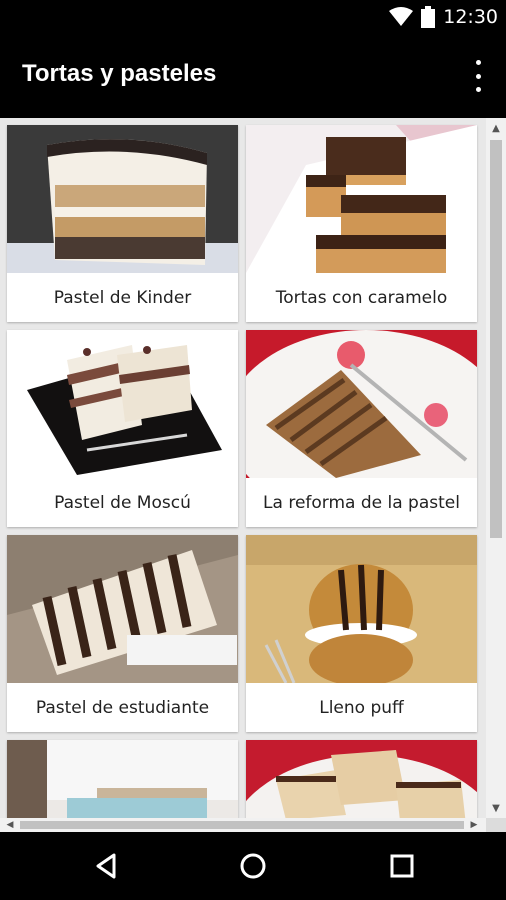 This screenshot has height=900, width=506. What do you see at coordinates (253, 17) in the screenshot?
I see `status-bar: 12:30` at bounding box center [253, 17].